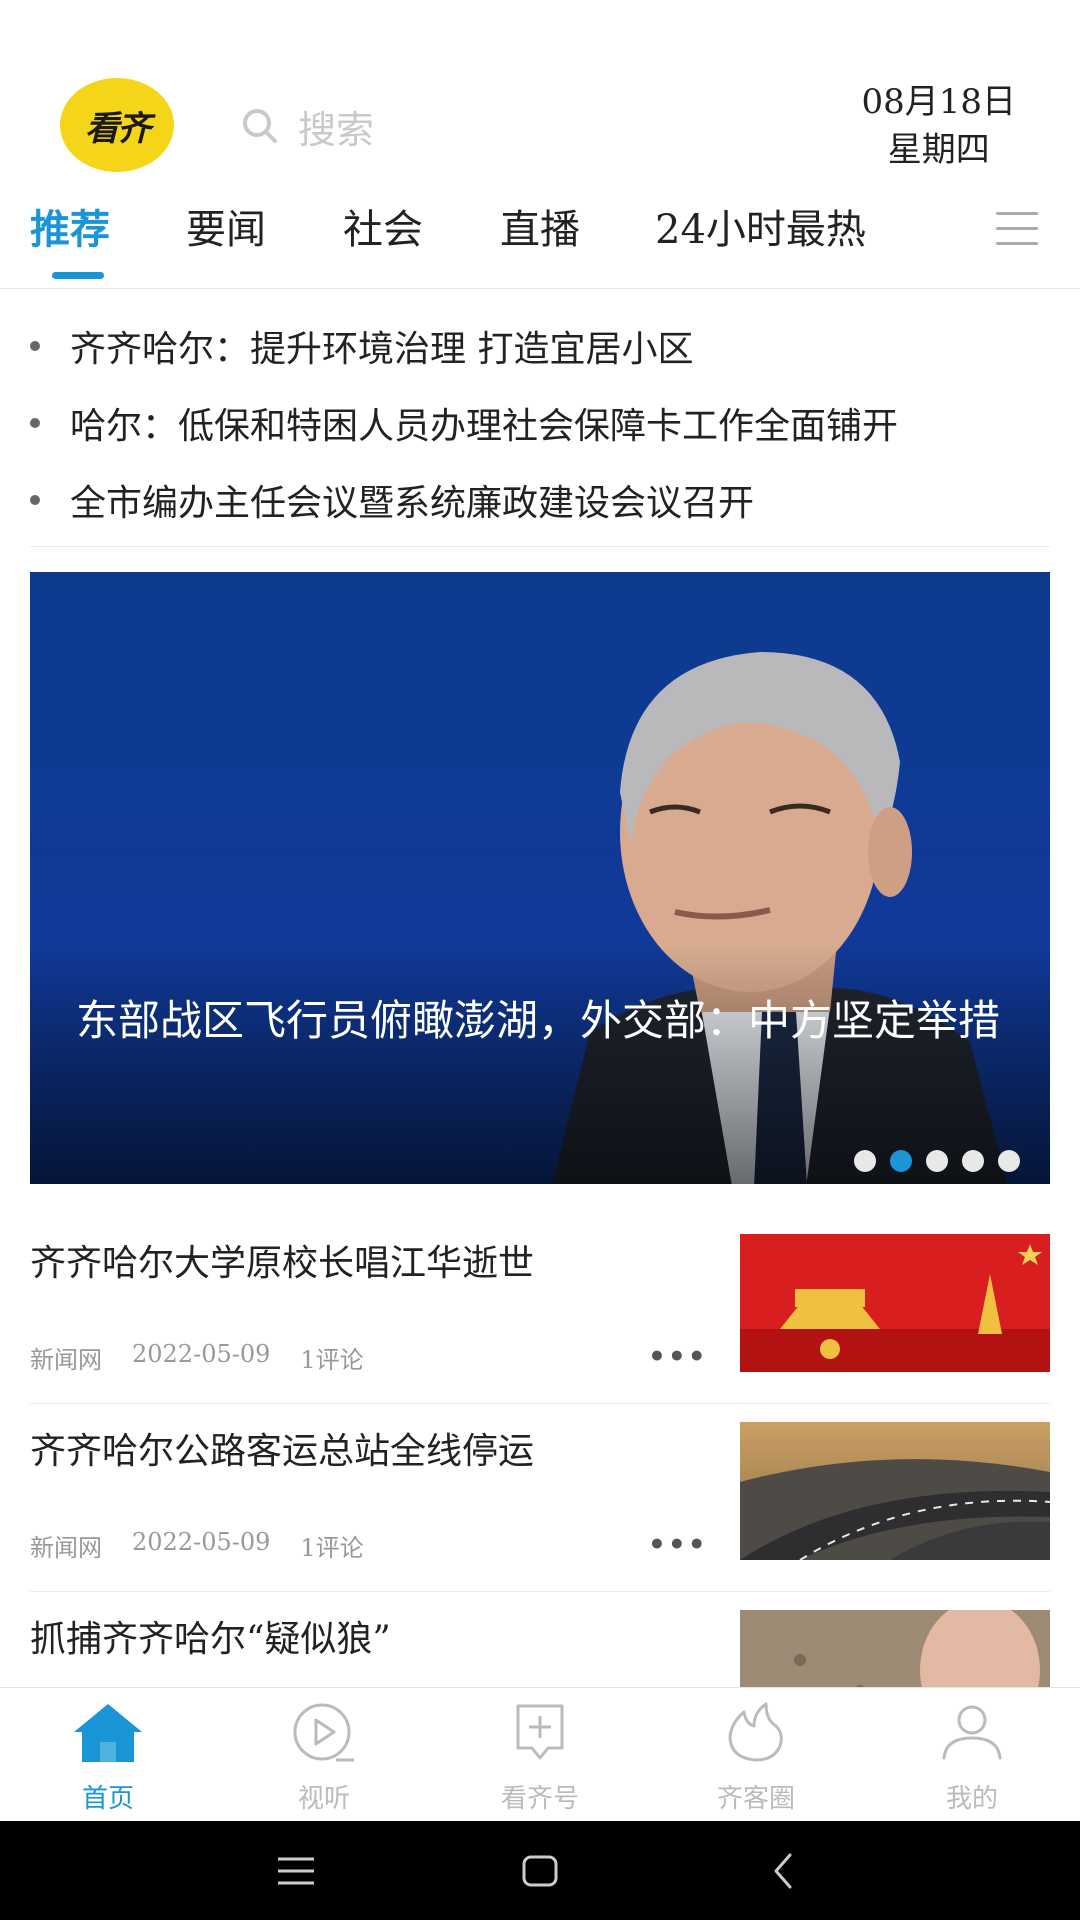  I want to click on app-logo: 看齐, so click(117, 125).